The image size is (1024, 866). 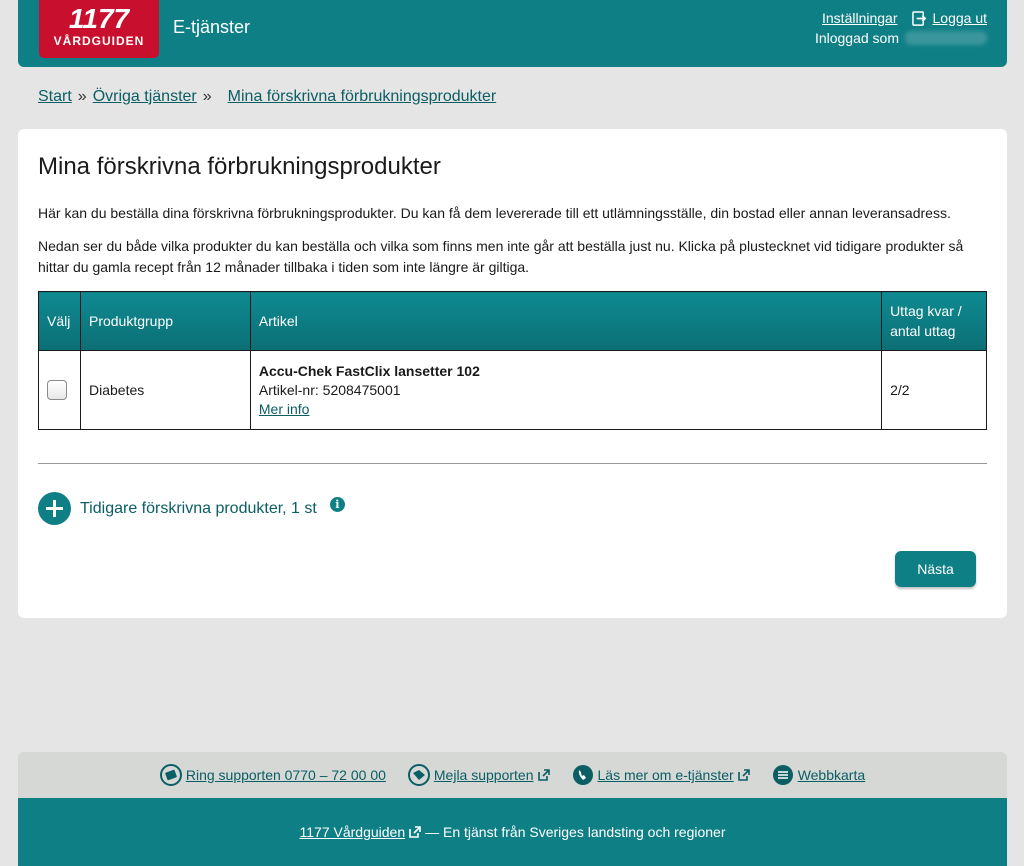 What do you see at coordinates (665, 775) in the screenshot?
I see `e-services-info-label: Läs mer om e-tjänster` at bounding box center [665, 775].